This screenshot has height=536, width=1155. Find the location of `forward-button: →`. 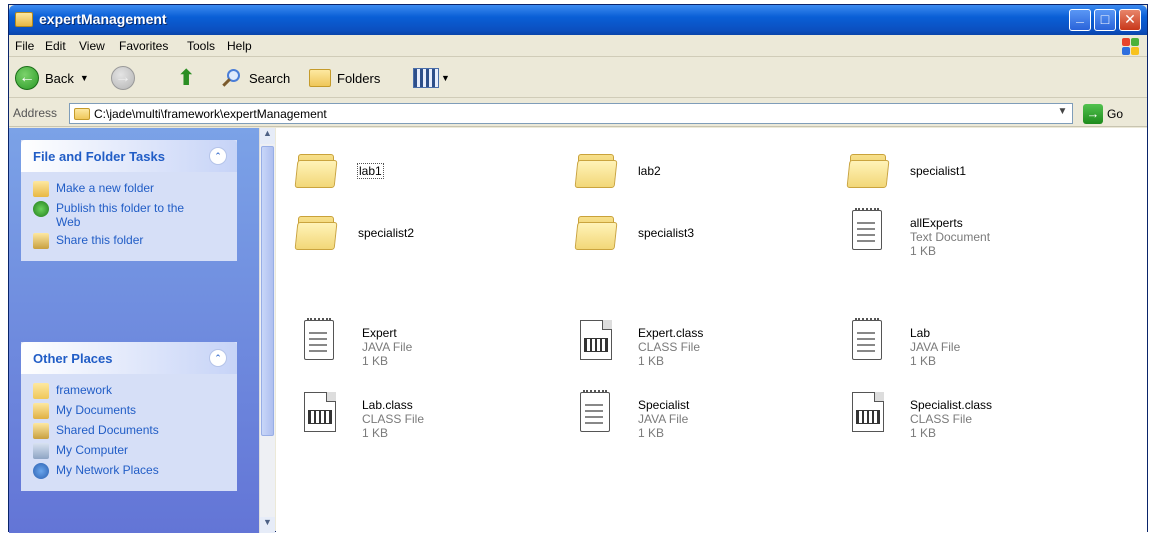

forward-button: → is located at coordinates (123, 78).